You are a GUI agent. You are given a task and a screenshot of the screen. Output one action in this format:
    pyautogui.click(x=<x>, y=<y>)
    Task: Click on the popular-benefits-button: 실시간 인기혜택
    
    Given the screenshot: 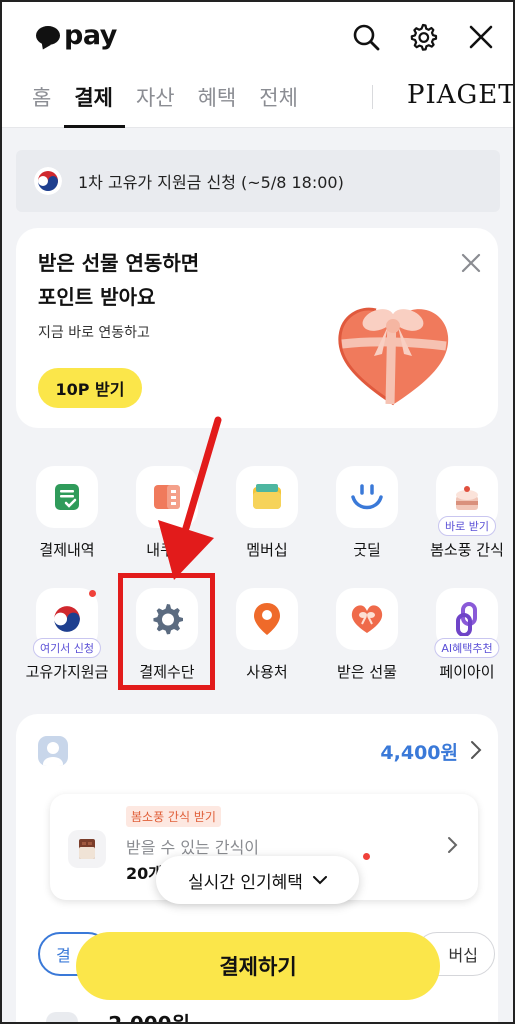 What is the action you would take?
    pyautogui.click(x=257, y=880)
    